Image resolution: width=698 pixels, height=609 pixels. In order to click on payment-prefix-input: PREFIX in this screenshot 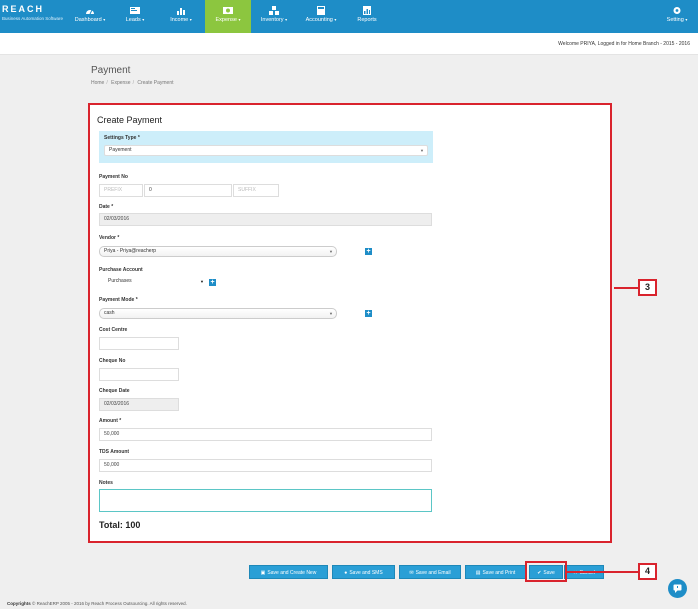, I will do `click(121, 190)`.